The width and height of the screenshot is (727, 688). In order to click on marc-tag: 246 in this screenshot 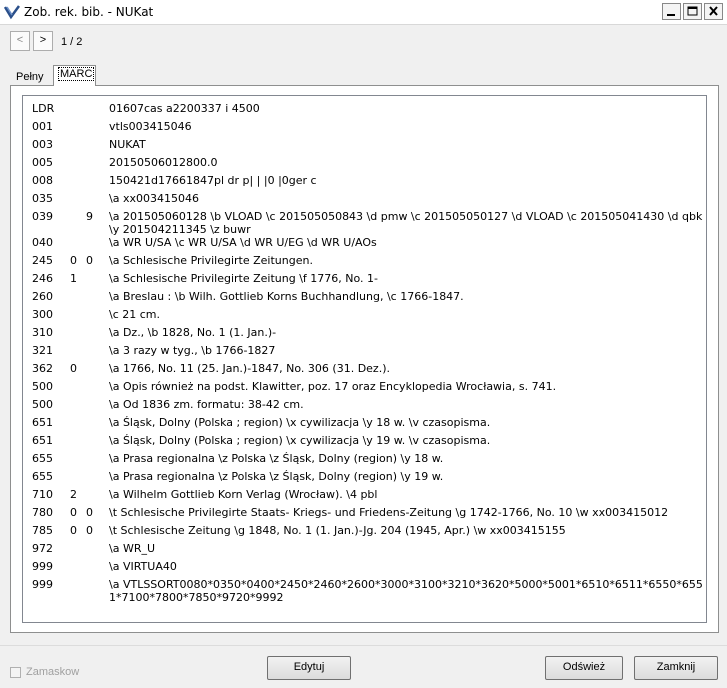, I will do `click(42, 278)`.